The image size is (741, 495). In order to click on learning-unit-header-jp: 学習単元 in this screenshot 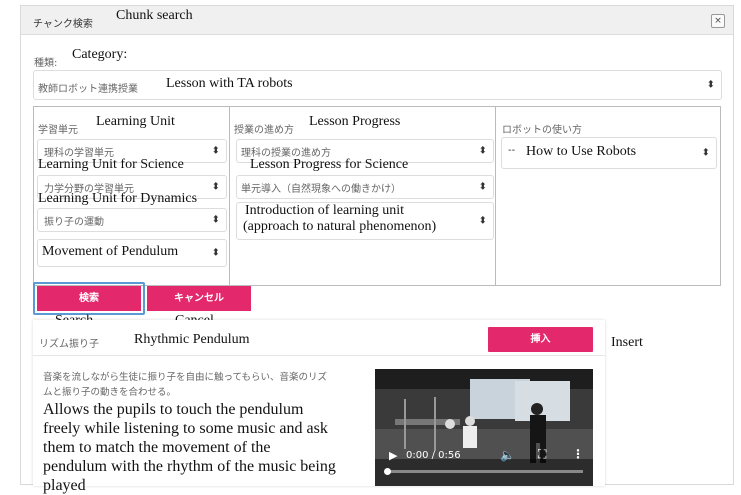, I will do `click(58, 130)`.